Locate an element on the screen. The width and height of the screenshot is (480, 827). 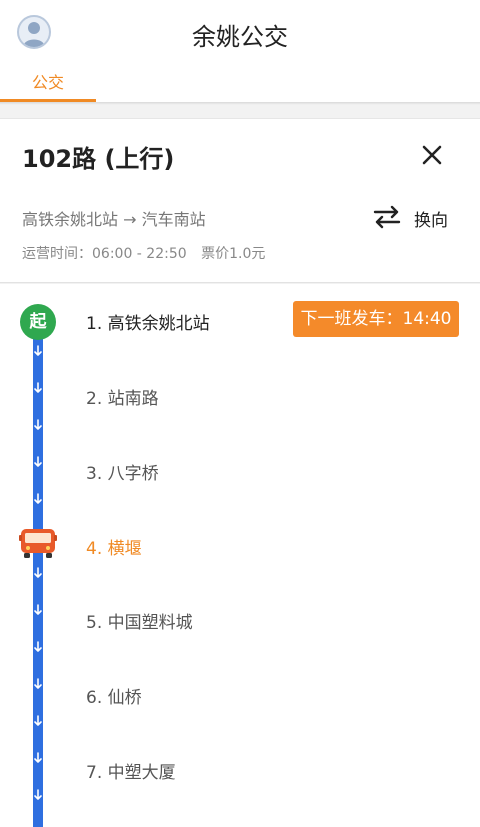
stop-item: 6. 仙桥 is located at coordinates (114, 695).